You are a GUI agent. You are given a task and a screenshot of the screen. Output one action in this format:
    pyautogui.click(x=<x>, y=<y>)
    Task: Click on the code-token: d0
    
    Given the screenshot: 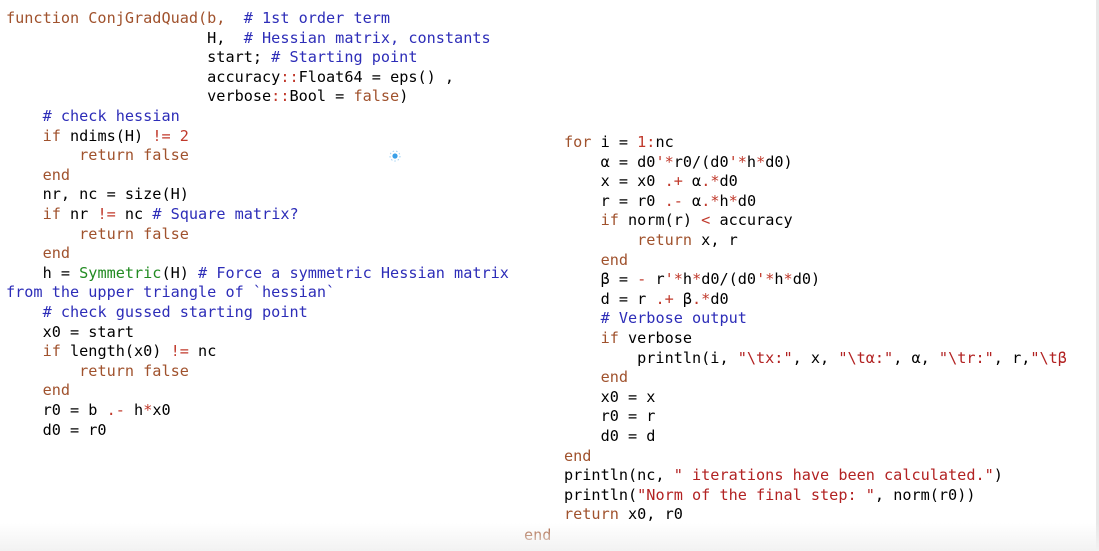 What is the action you would take?
    pyautogui.click(x=719, y=298)
    